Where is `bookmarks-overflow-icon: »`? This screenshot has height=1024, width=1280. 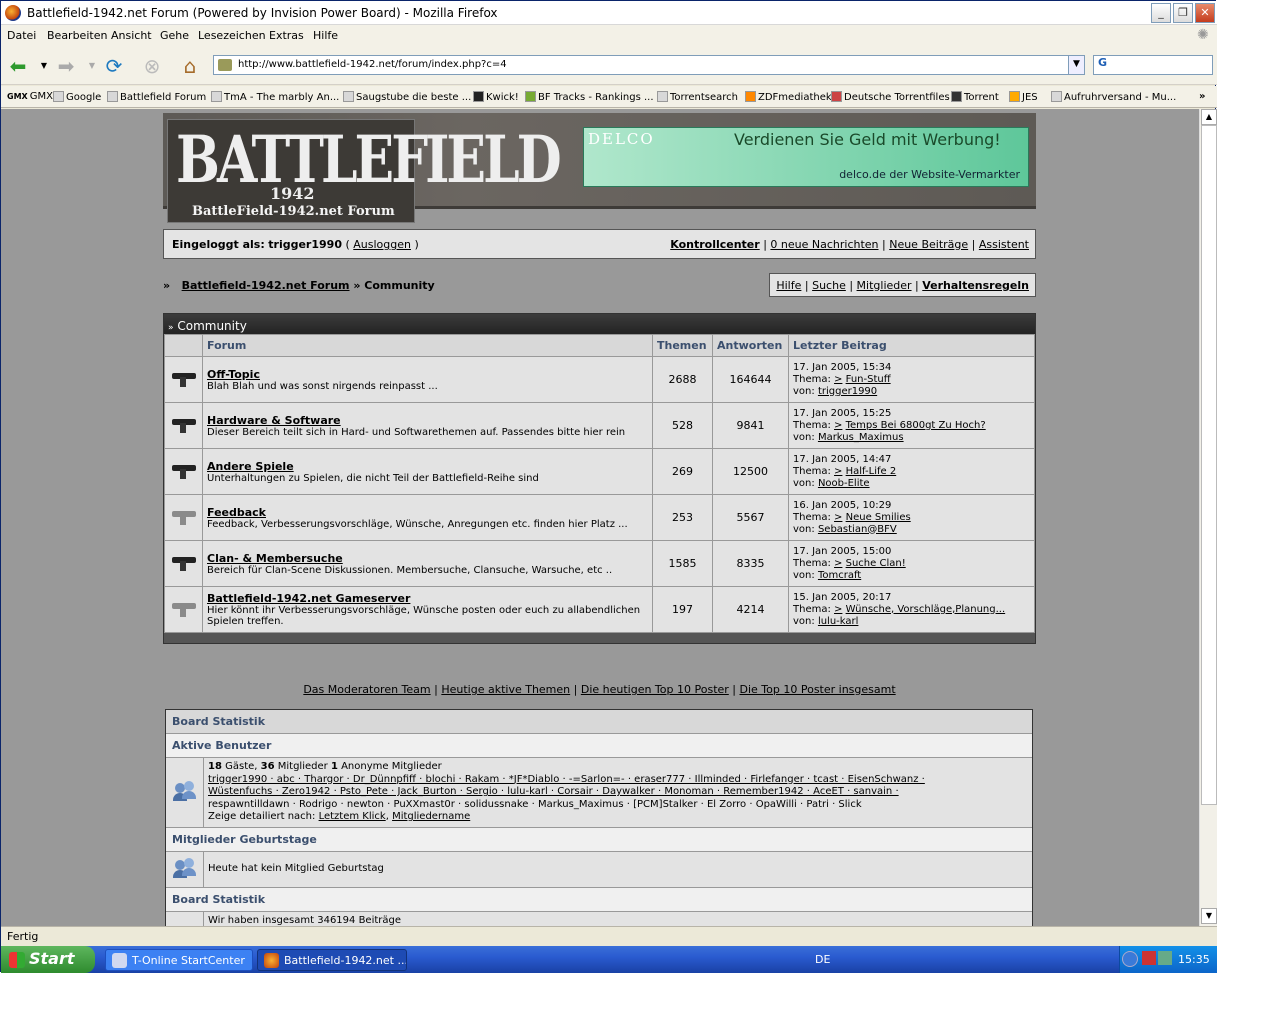 bookmarks-overflow-icon: » is located at coordinates (1202, 96).